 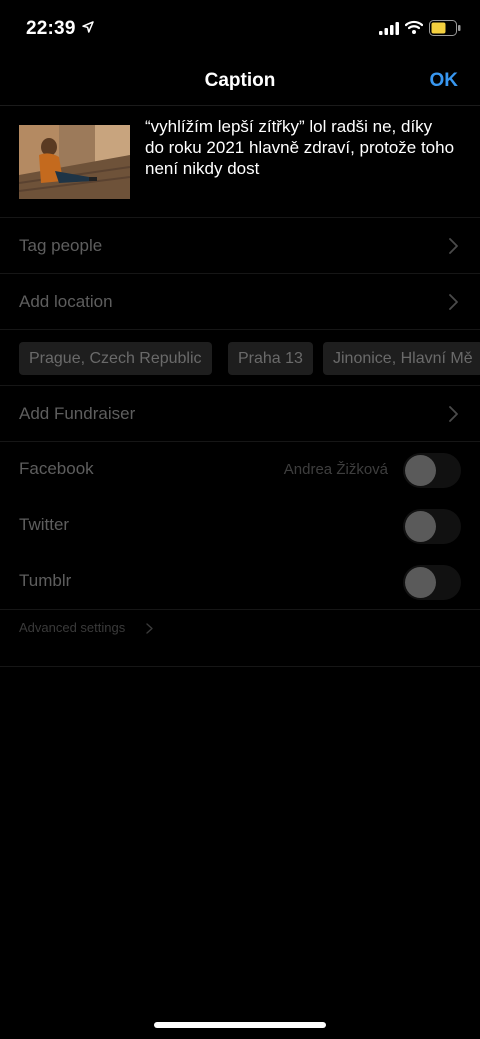 What do you see at coordinates (445, 28) in the screenshot?
I see `battery-icon` at bounding box center [445, 28].